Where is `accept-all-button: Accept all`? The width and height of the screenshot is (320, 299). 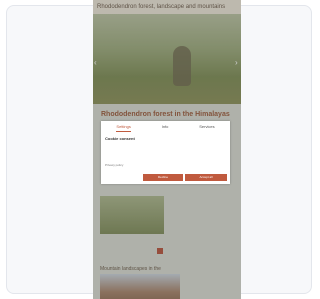 accept-all-button: Accept all is located at coordinates (206, 177).